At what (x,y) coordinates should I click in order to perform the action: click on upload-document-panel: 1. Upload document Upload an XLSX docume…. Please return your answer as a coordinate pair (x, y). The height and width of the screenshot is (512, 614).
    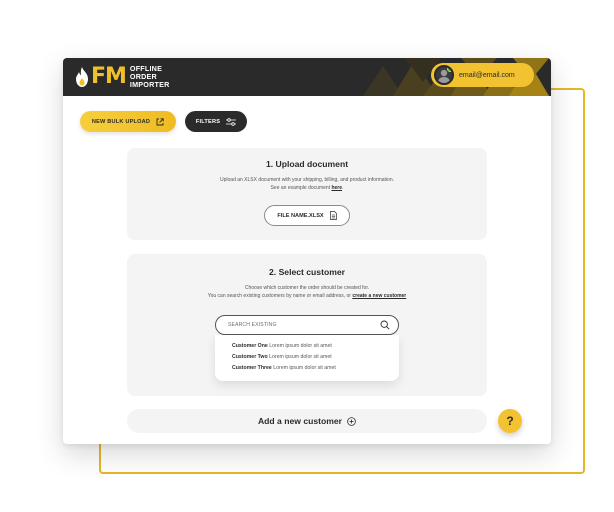
    Looking at the image, I should click on (307, 194).